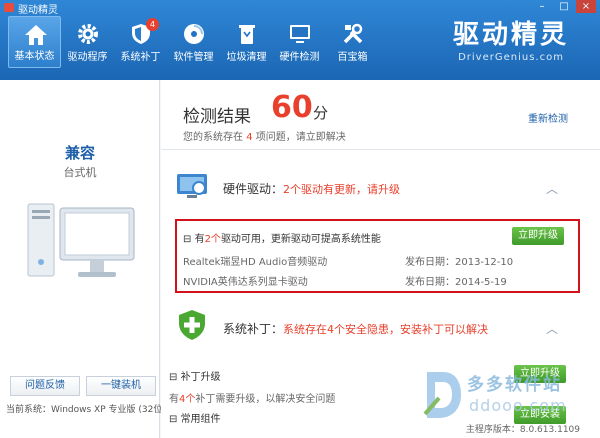 This screenshot has width=600, height=438. What do you see at coordinates (586, 6) in the screenshot?
I see `close-button: ×` at bounding box center [586, 6].